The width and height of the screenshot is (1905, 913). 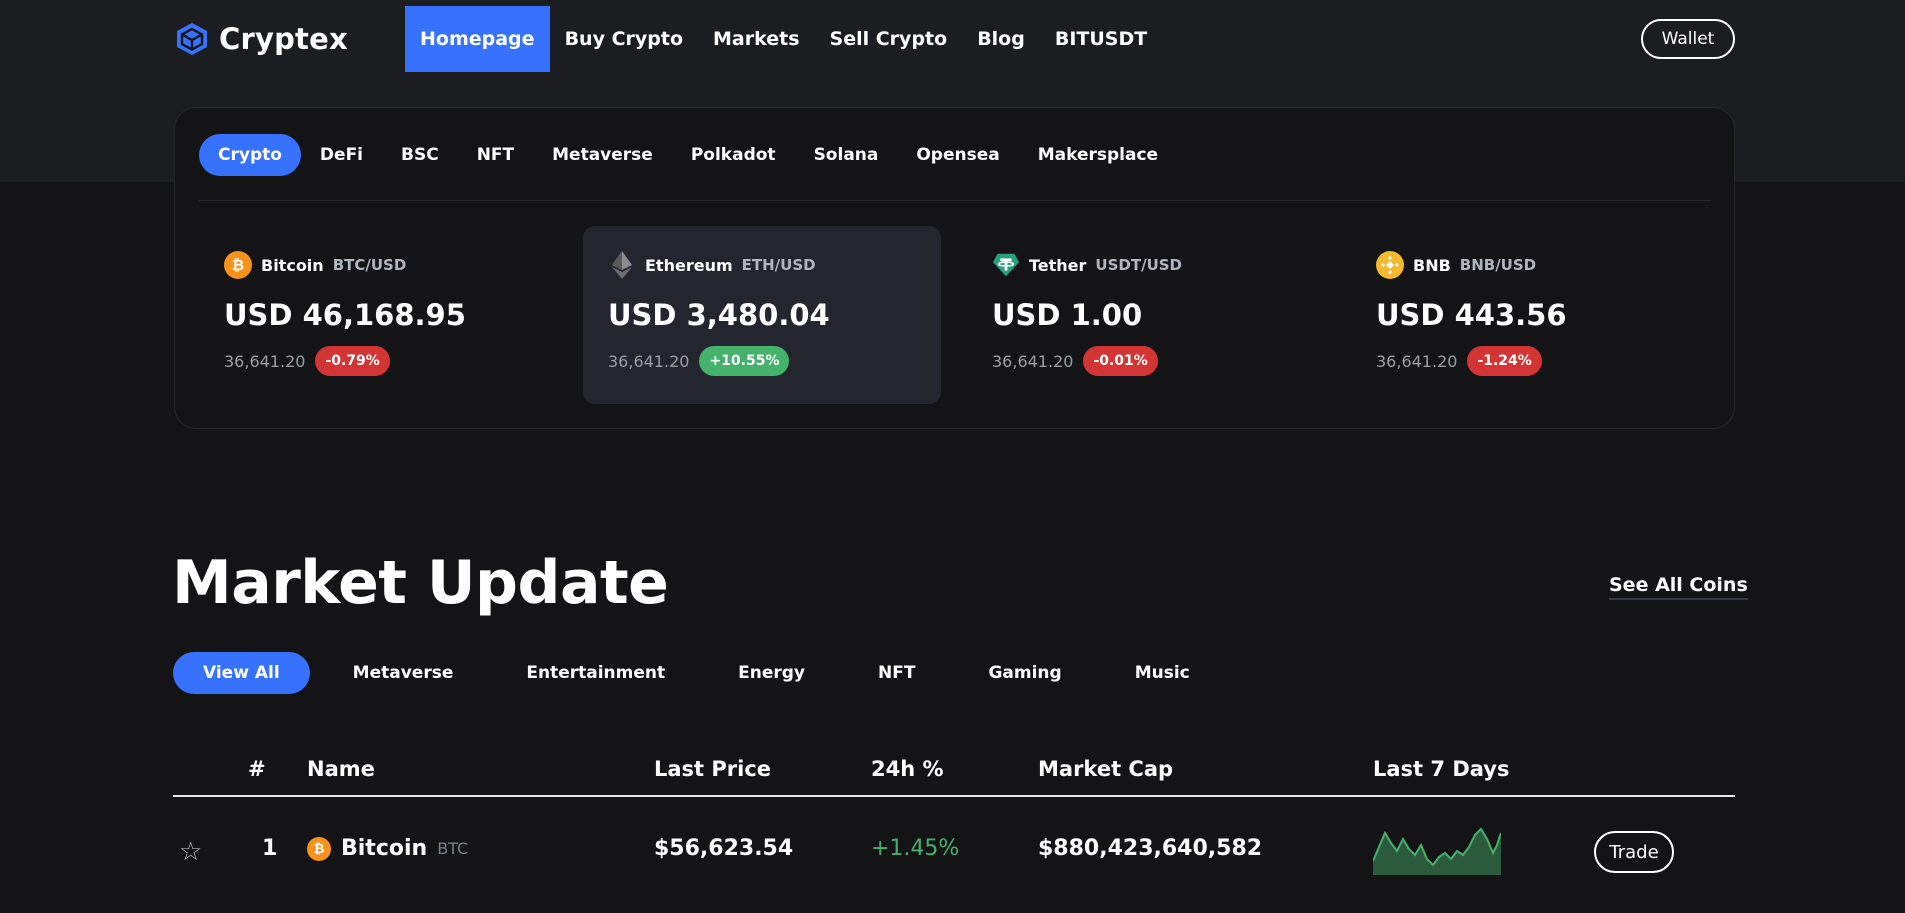 What do you see at coordinates (495, 155) in the screenshot?
I see `tab-nft: NFT` at bounding box center [495, 155].